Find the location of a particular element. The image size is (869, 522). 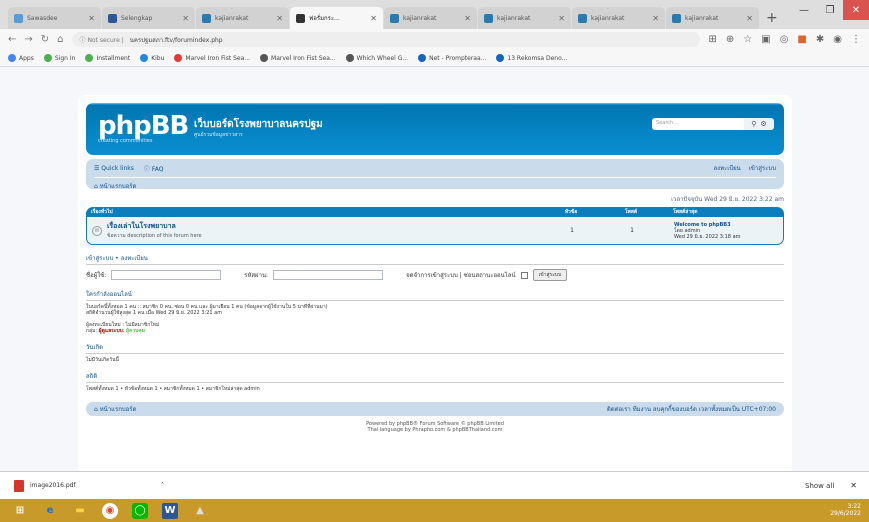

bookmark-item: Apps is located at coordinates (21, 58).